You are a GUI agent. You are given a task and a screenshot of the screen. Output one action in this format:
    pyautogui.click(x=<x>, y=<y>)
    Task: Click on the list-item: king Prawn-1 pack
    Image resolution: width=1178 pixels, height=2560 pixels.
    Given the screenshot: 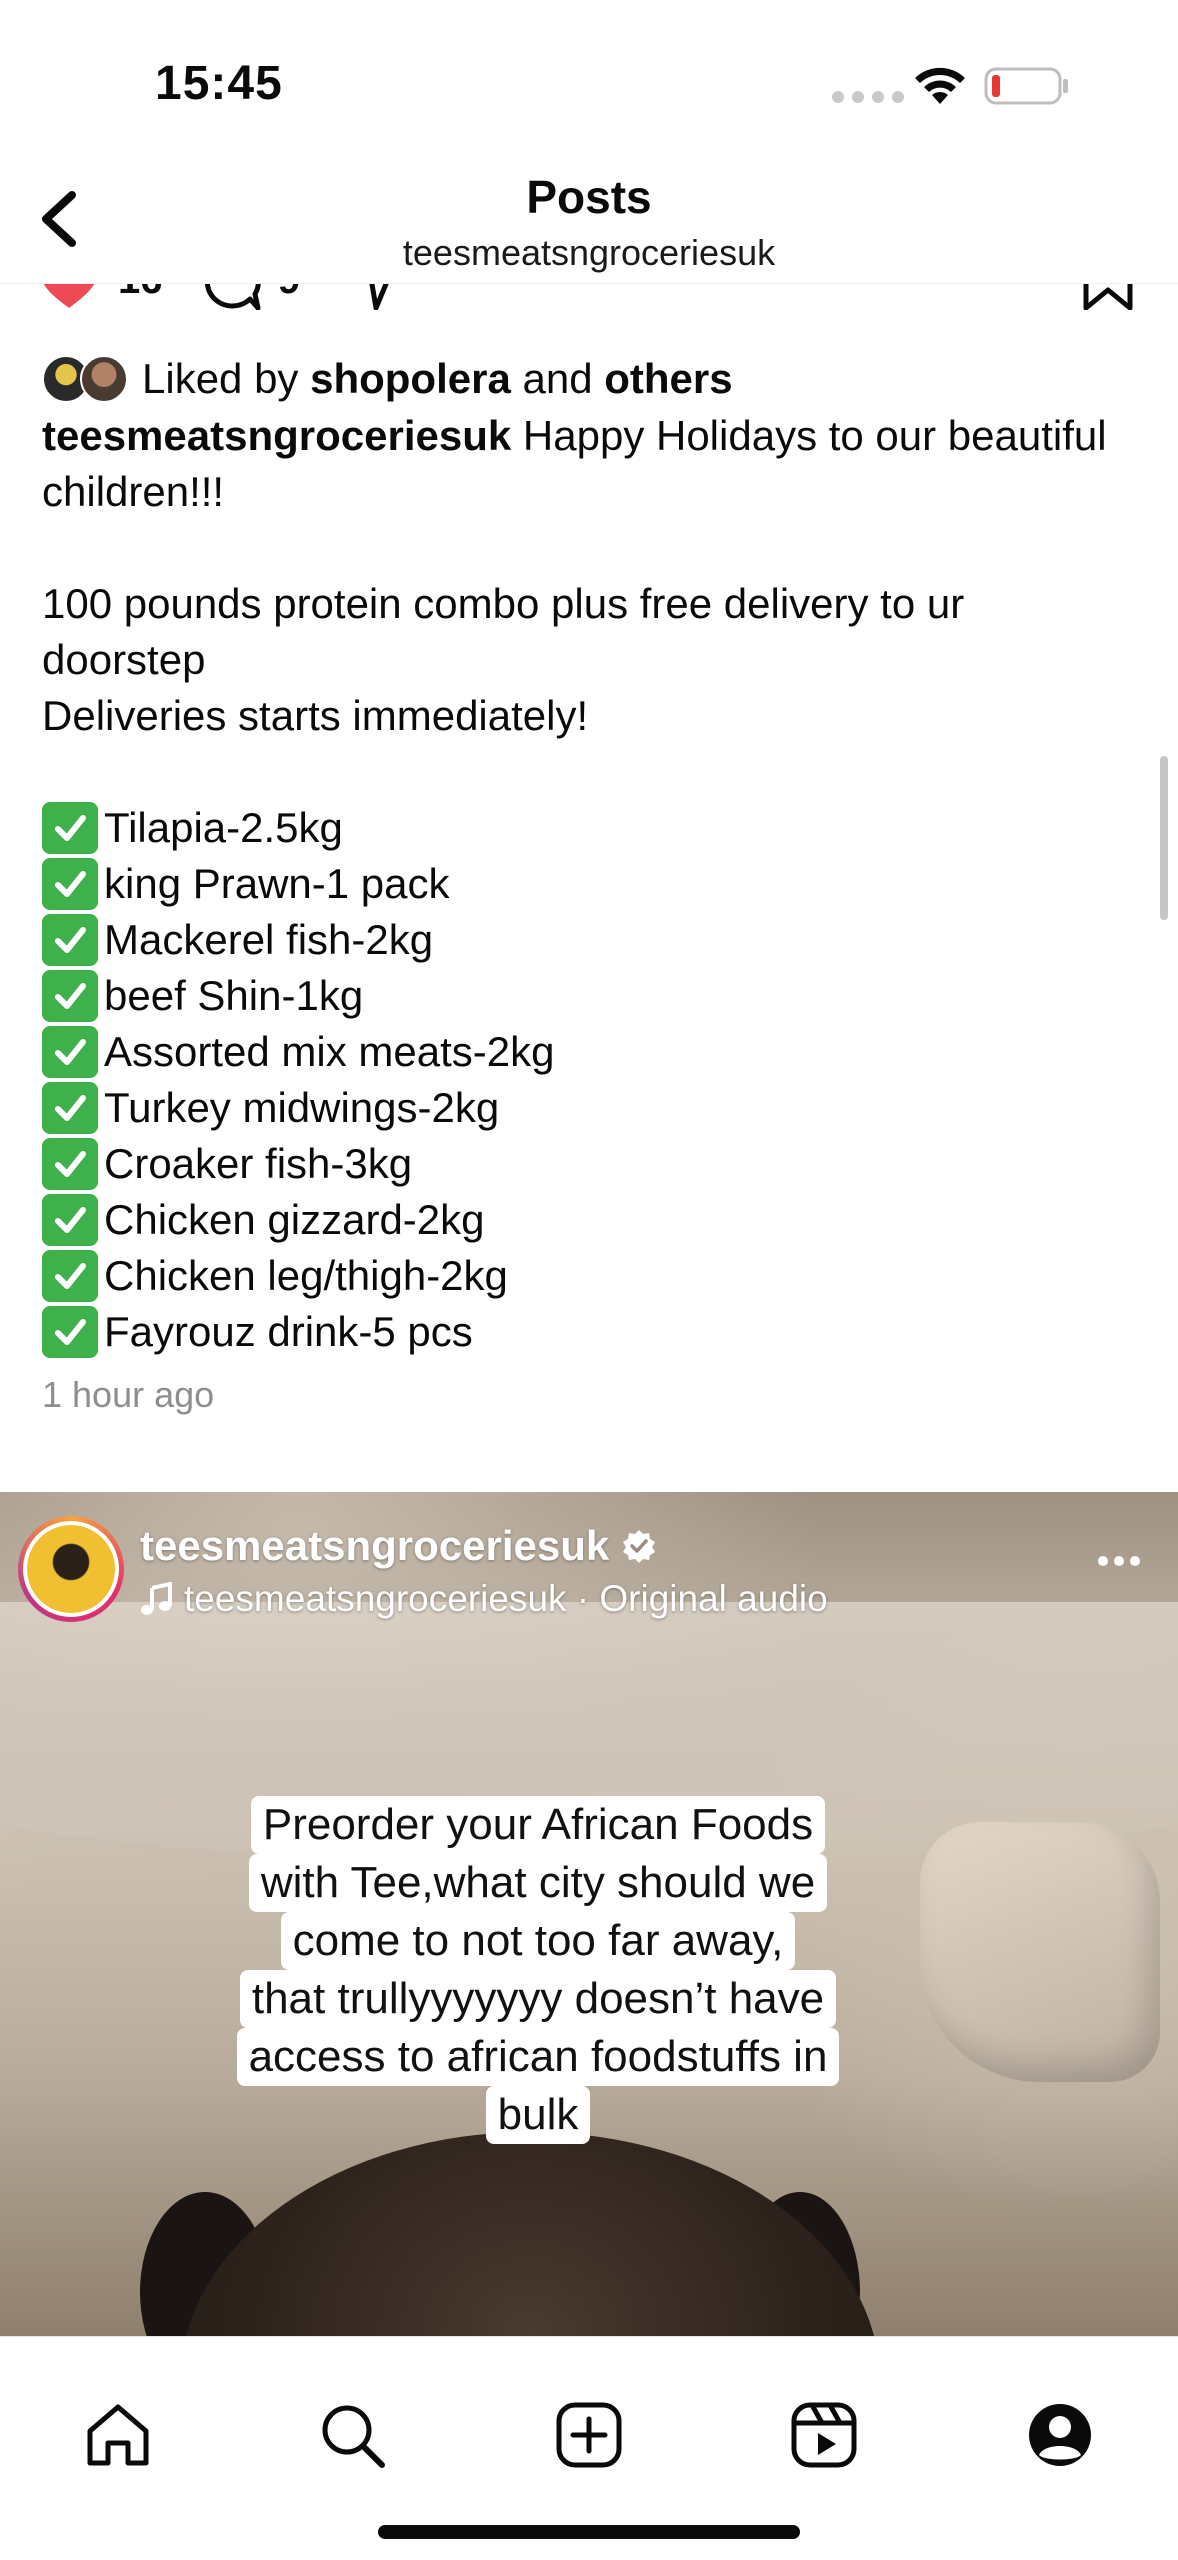 What is the action you would take?
    pyautogui.click(x=592, y=884)
    